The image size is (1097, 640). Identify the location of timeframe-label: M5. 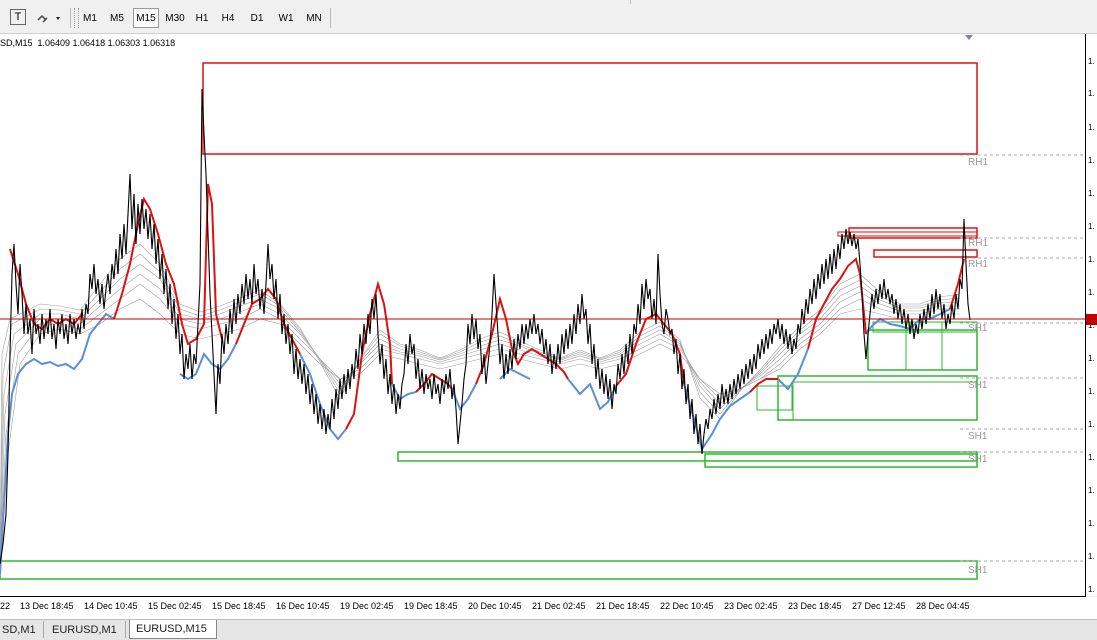
(117, 18).